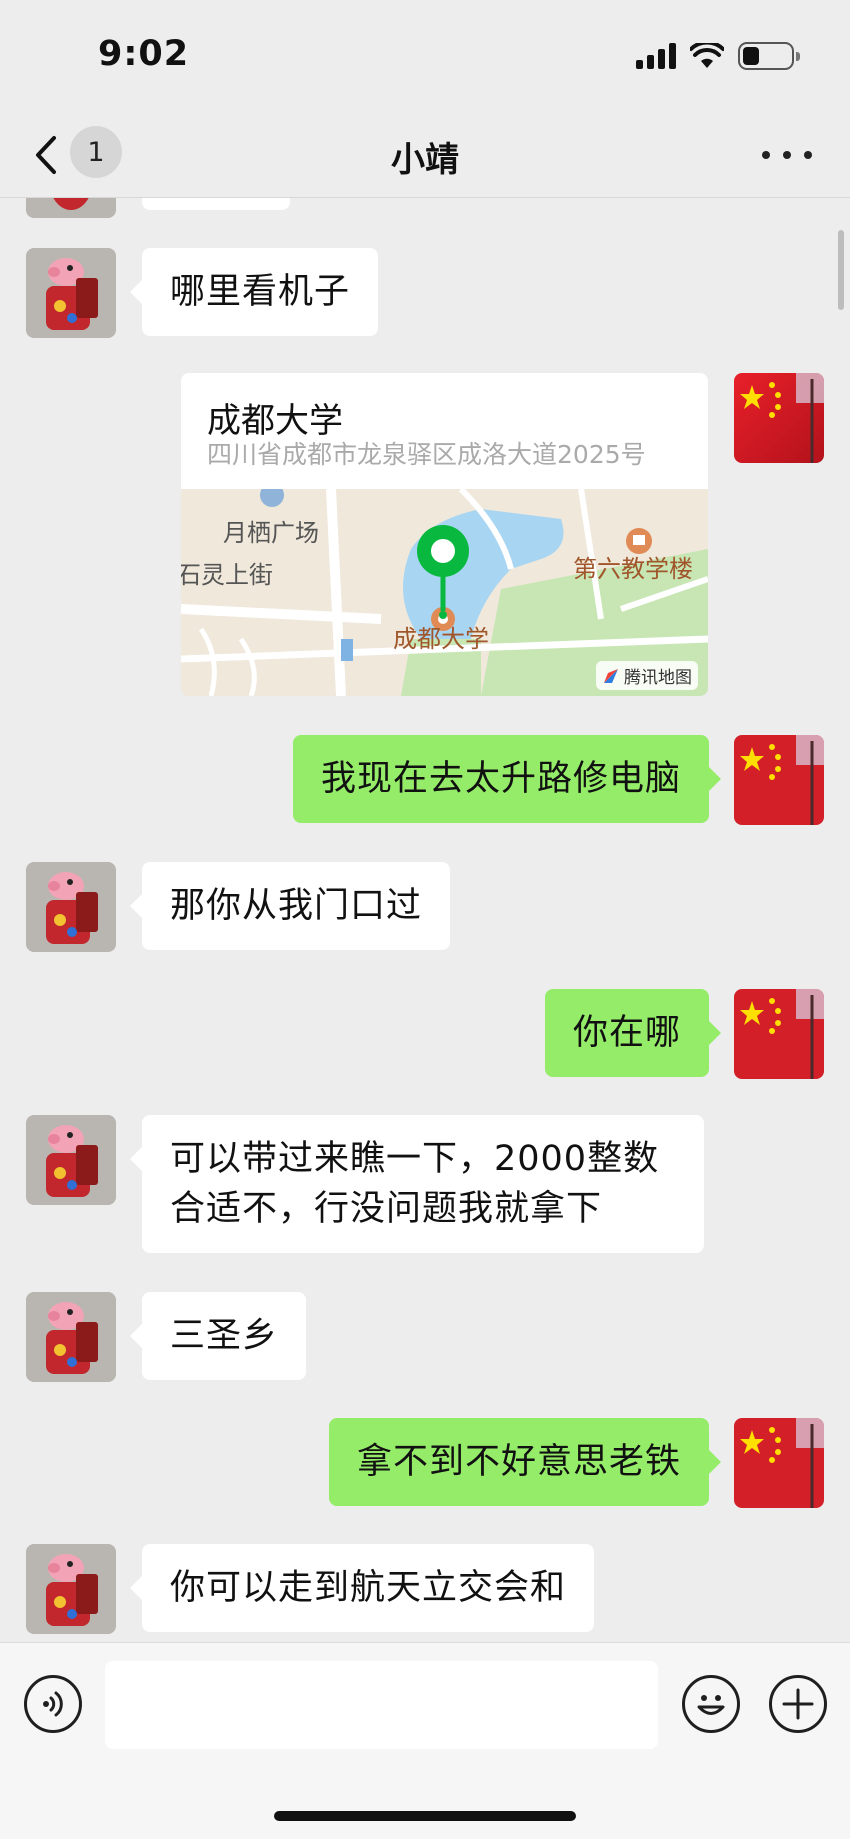  I want to click on tencent-map-logo-icon, so click(611, 675).